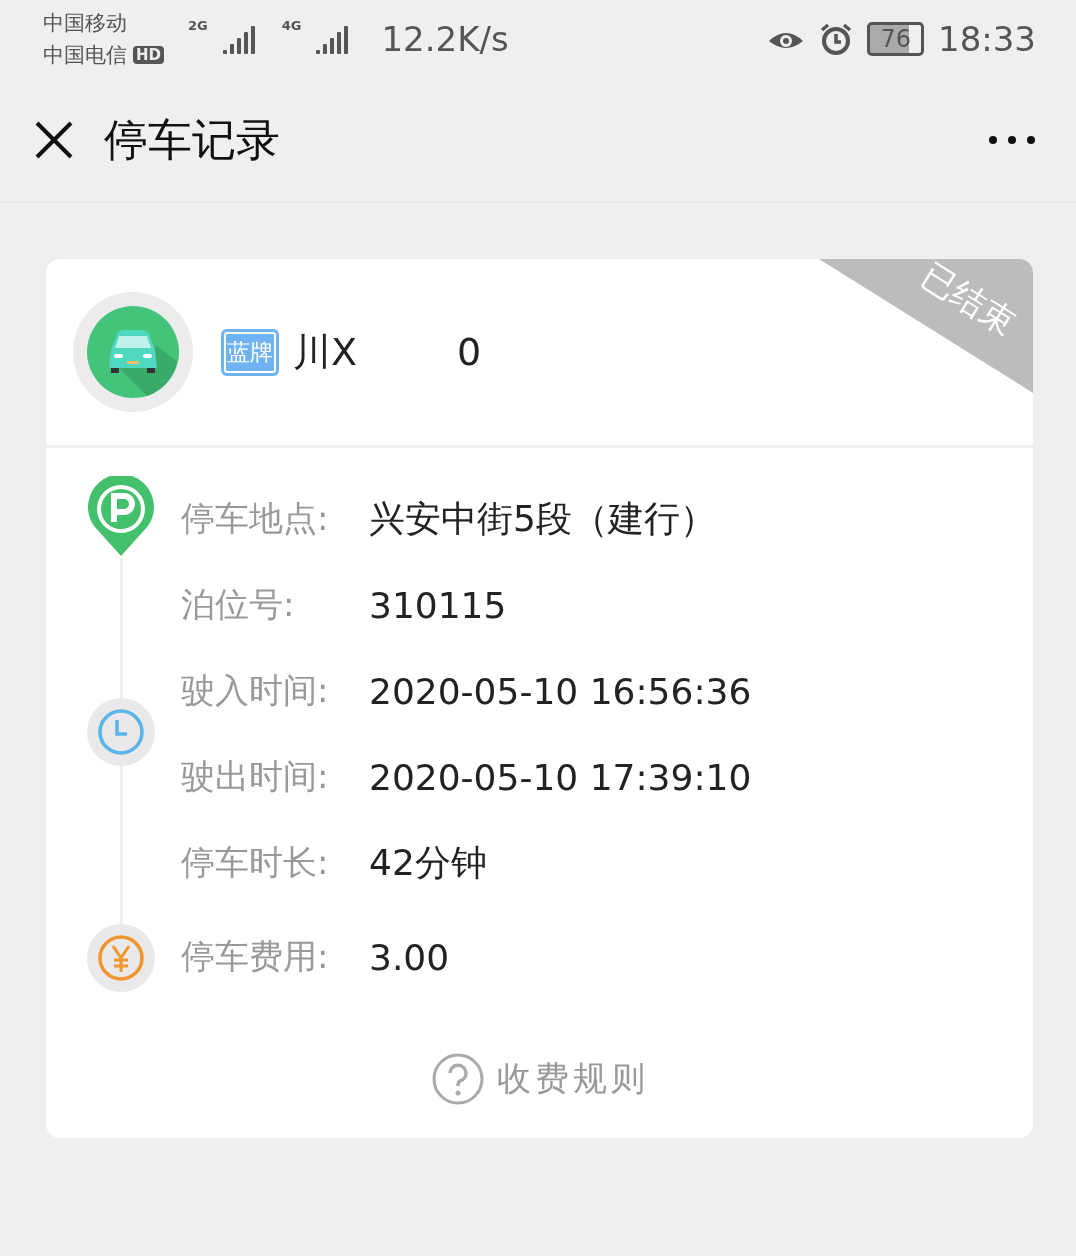 The image size is (1076, 1256). Describe the element at coordinates (987, 39) in the screenshot. I see `clock-time: 18:33` at that location.